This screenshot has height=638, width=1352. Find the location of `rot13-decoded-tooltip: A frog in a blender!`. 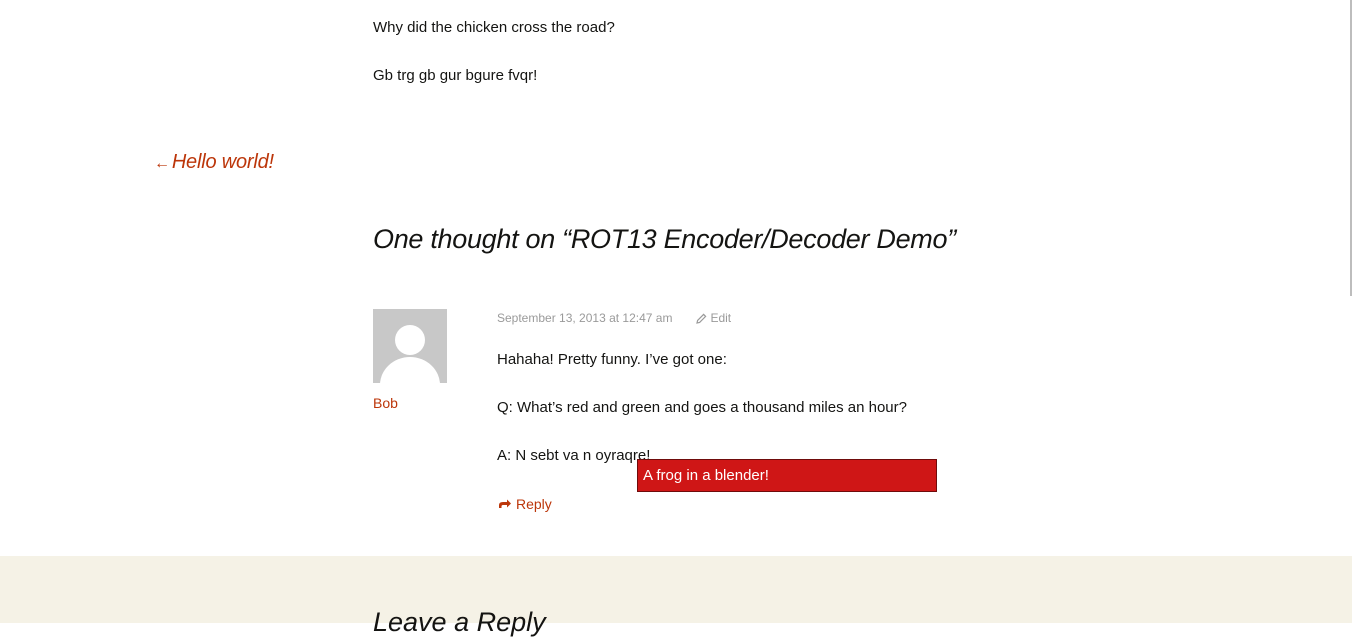

rot13-decoded-tooltip: A frog in a blender! is located at coordinates (787, 475).